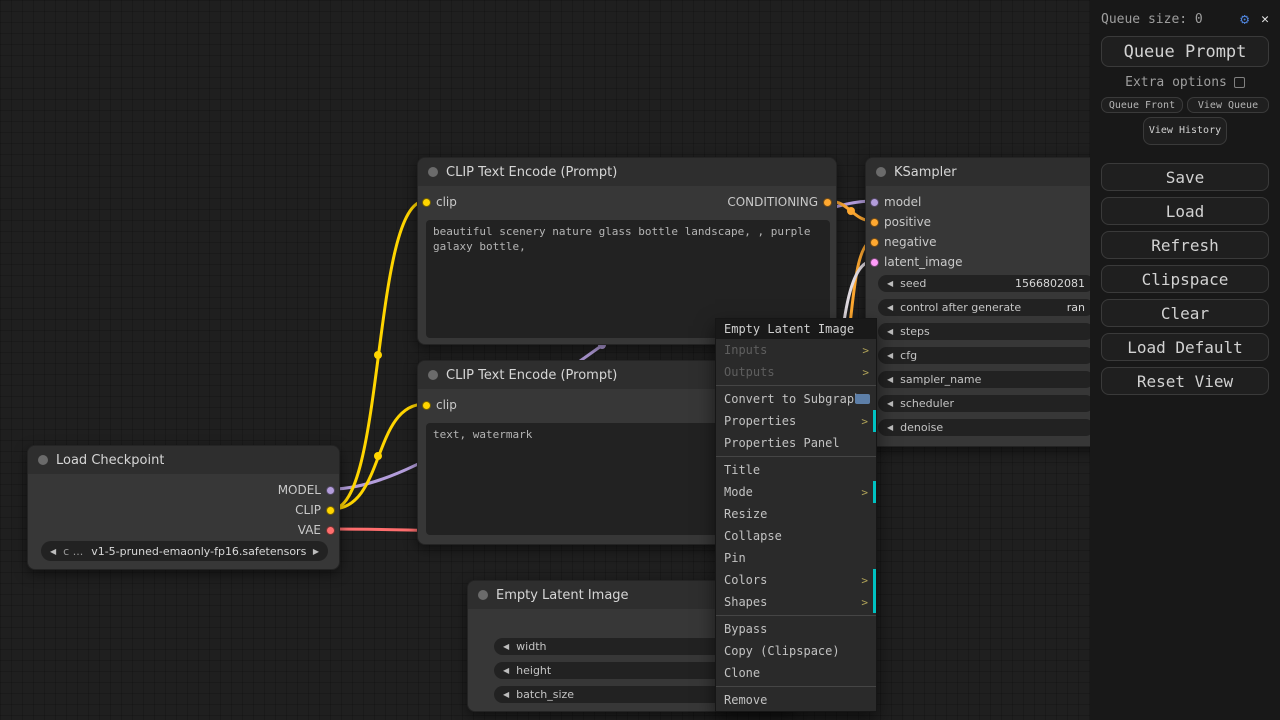 Image resolution: width=1280 pixels, height=720 pixels. I want to click on menu-item-resize: Resize, so click(796, 514).